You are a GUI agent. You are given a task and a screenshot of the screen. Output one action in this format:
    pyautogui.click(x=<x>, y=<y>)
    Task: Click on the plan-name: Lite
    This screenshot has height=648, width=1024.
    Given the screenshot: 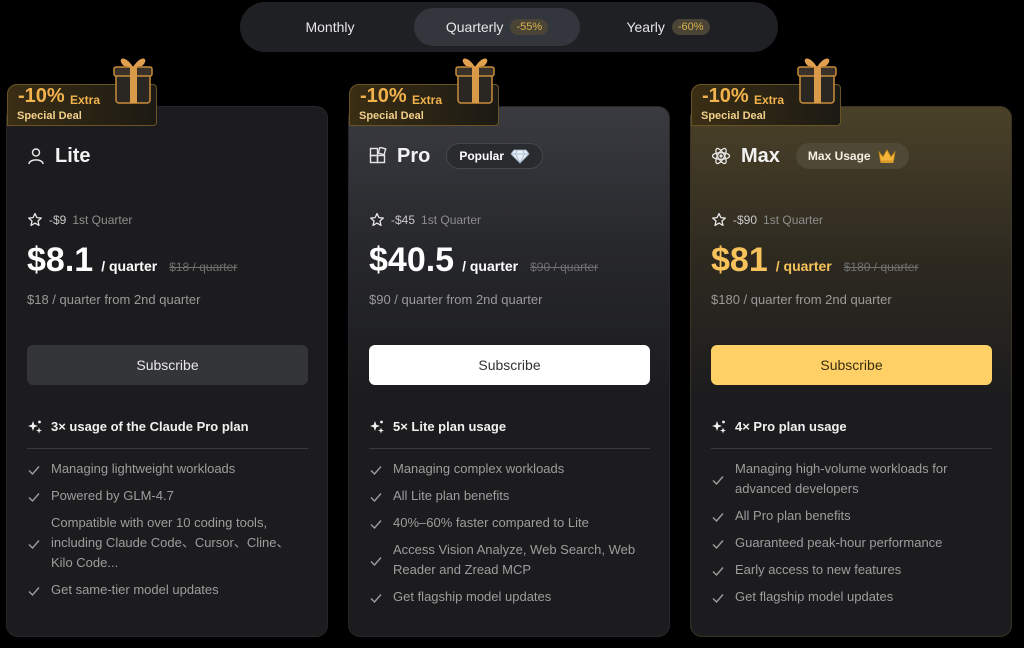 What is the action you would take?
    pyautogui.click(x=73, y=155)
    